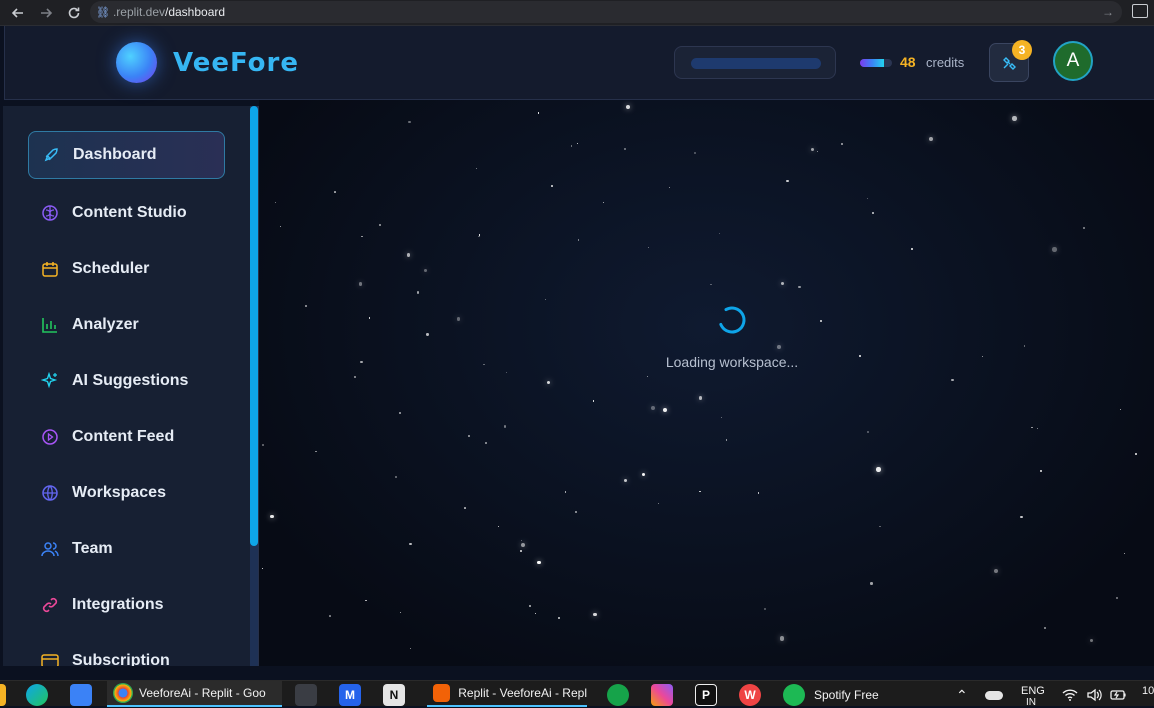 The image size is (1154, 708). What do you see at coordinates (126, 605) in the screenshot?
I see `sidebar-item-integrations: Integrations` at bounding box center [126, 605].